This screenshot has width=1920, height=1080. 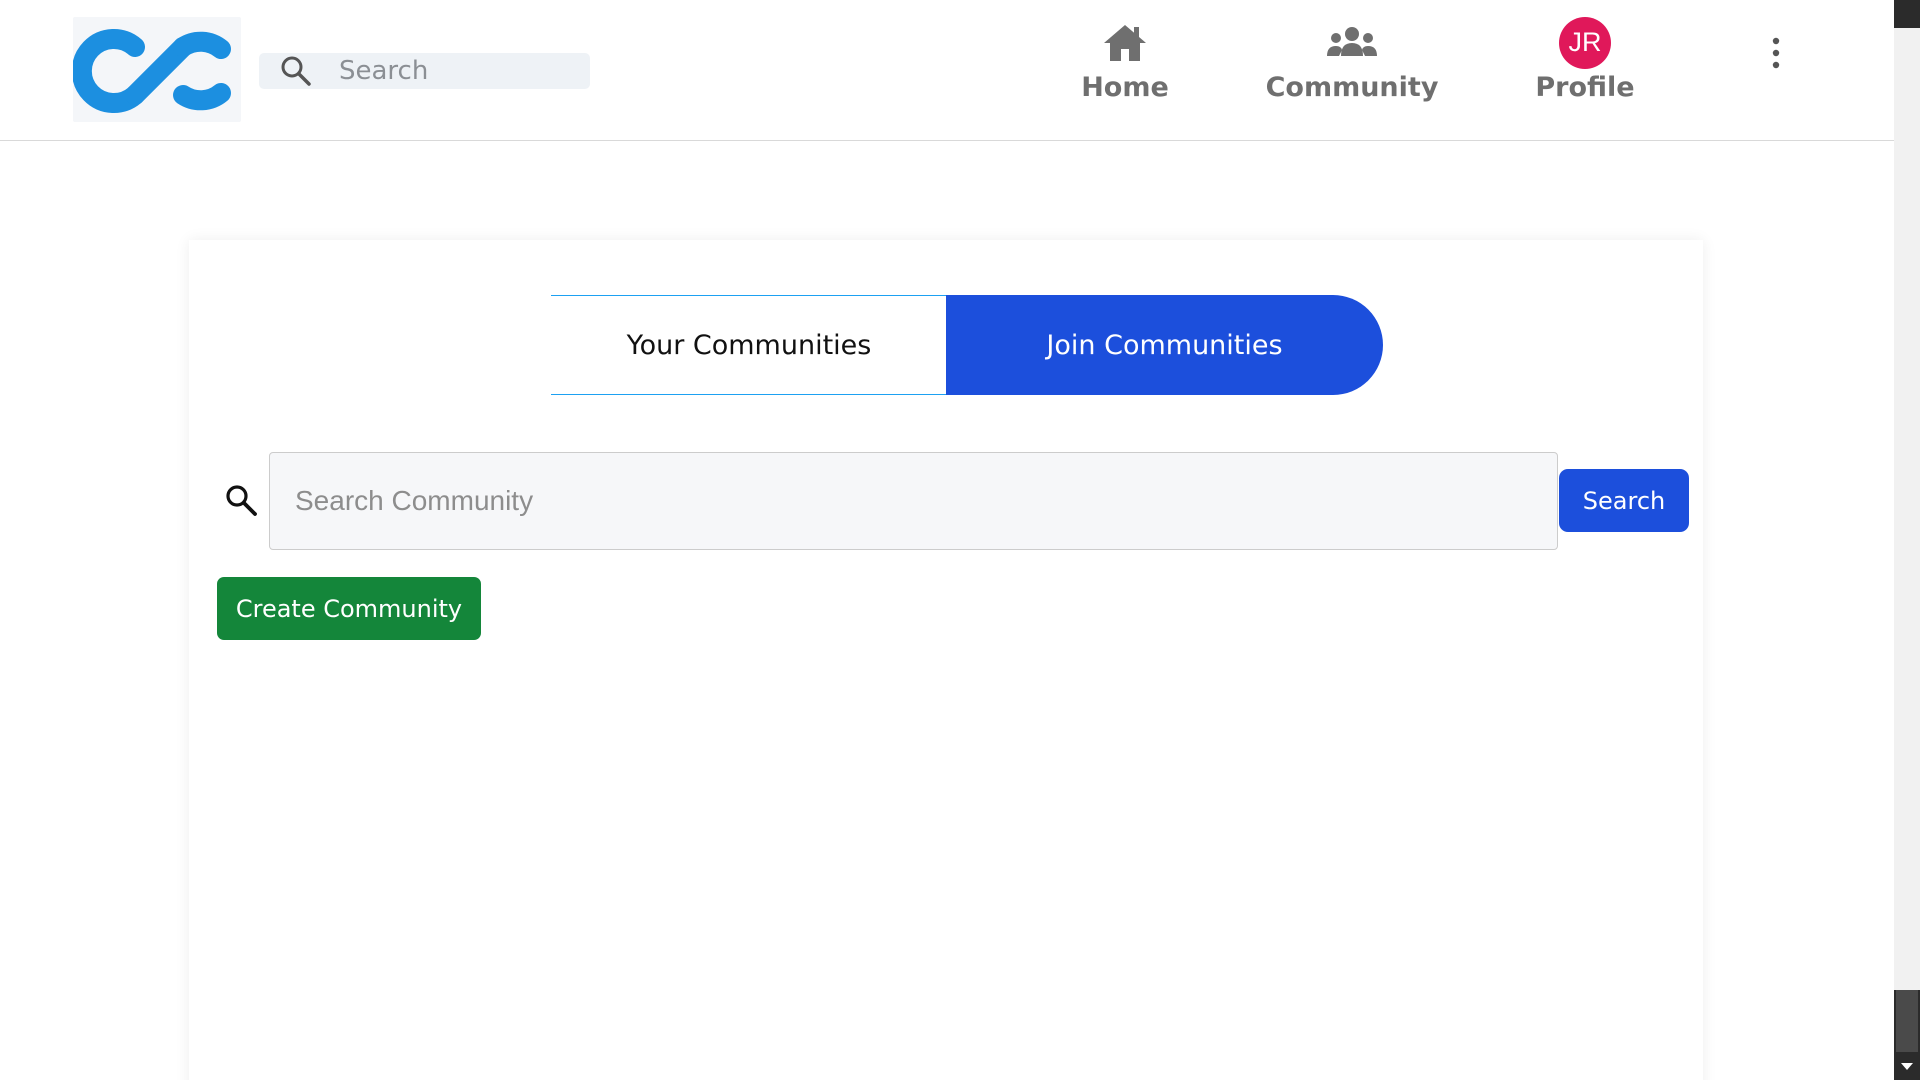 I want to click on scroll-track, so click(x=1907, y=509).